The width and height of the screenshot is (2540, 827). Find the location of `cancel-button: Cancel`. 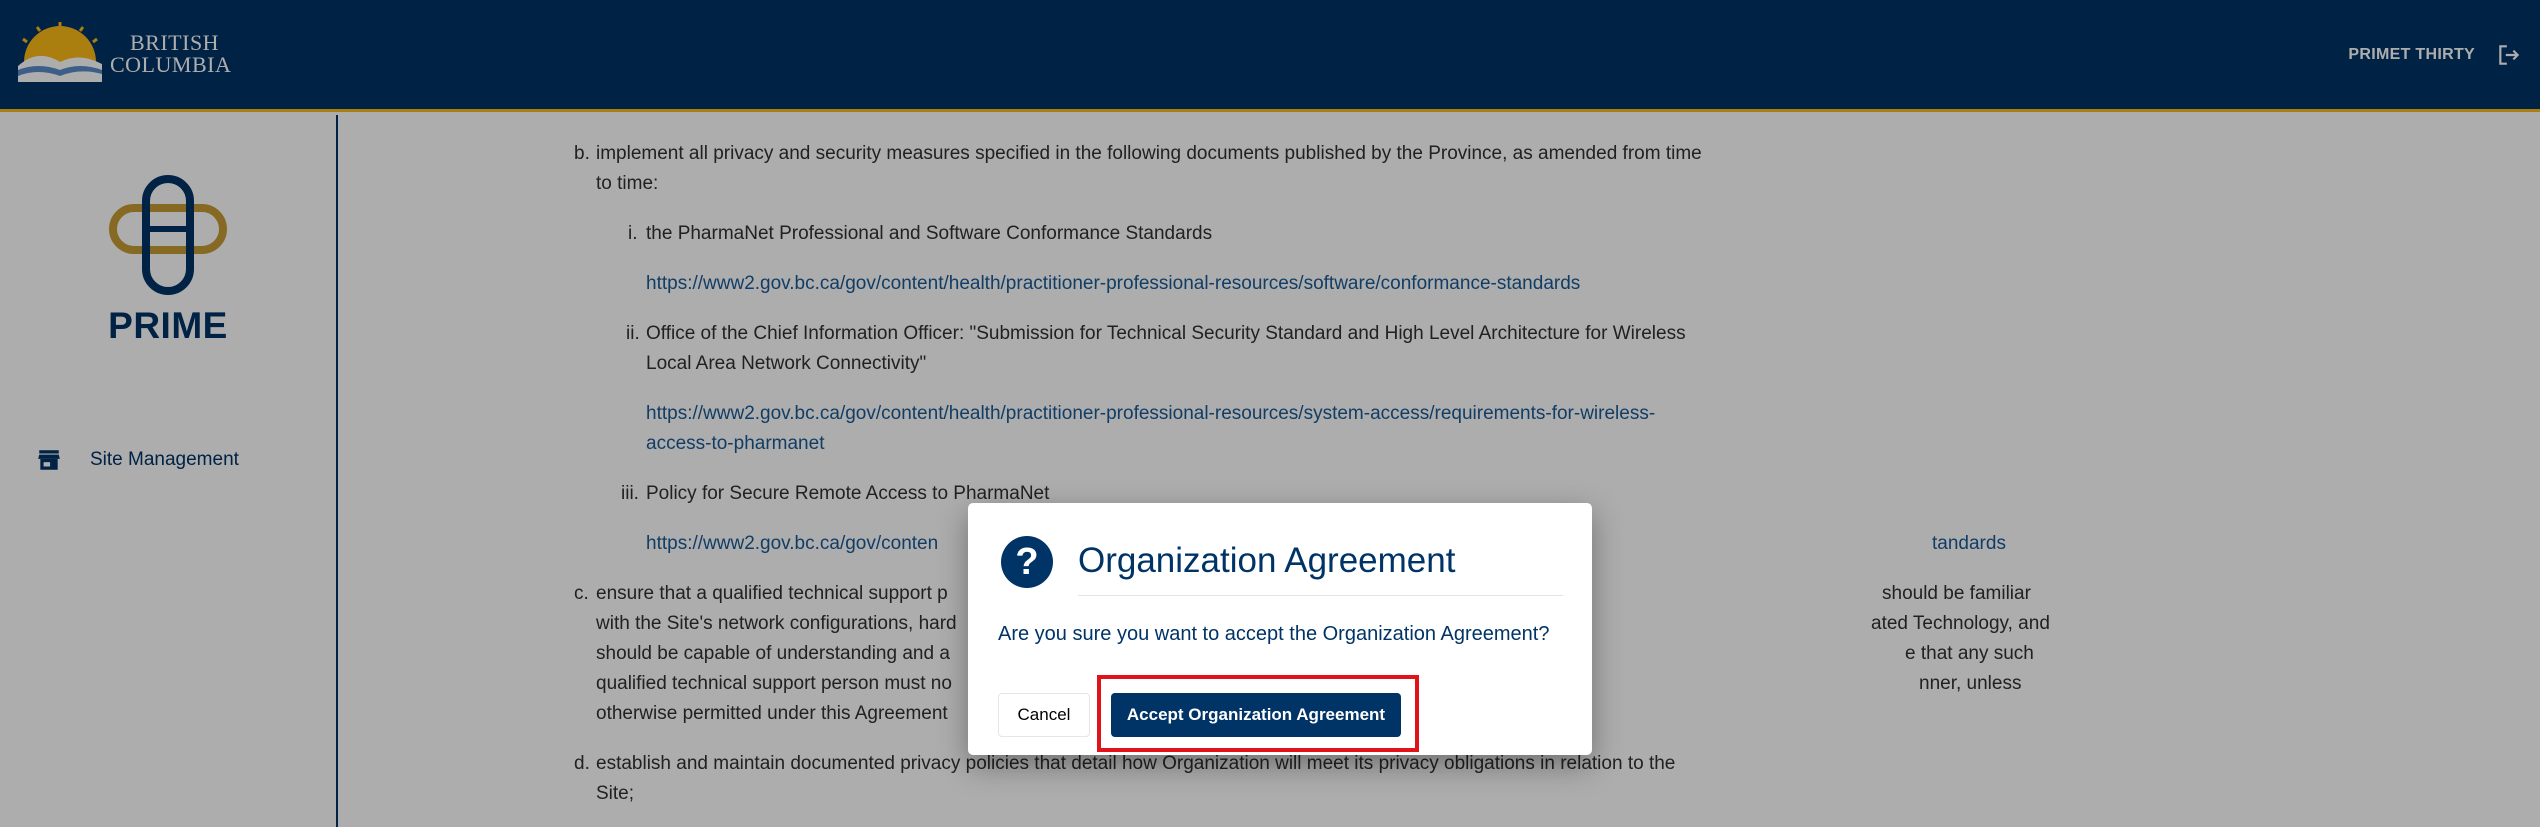

cancel-button: Cancel is located at coordinates (1044, 715).